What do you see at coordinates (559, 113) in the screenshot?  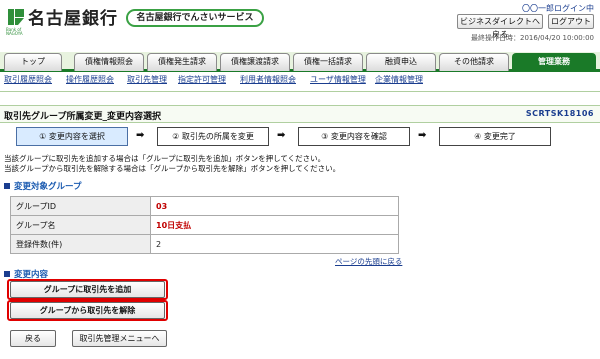 I see `screen-id: SCRTSK18106` at bounding box center [559, 113].